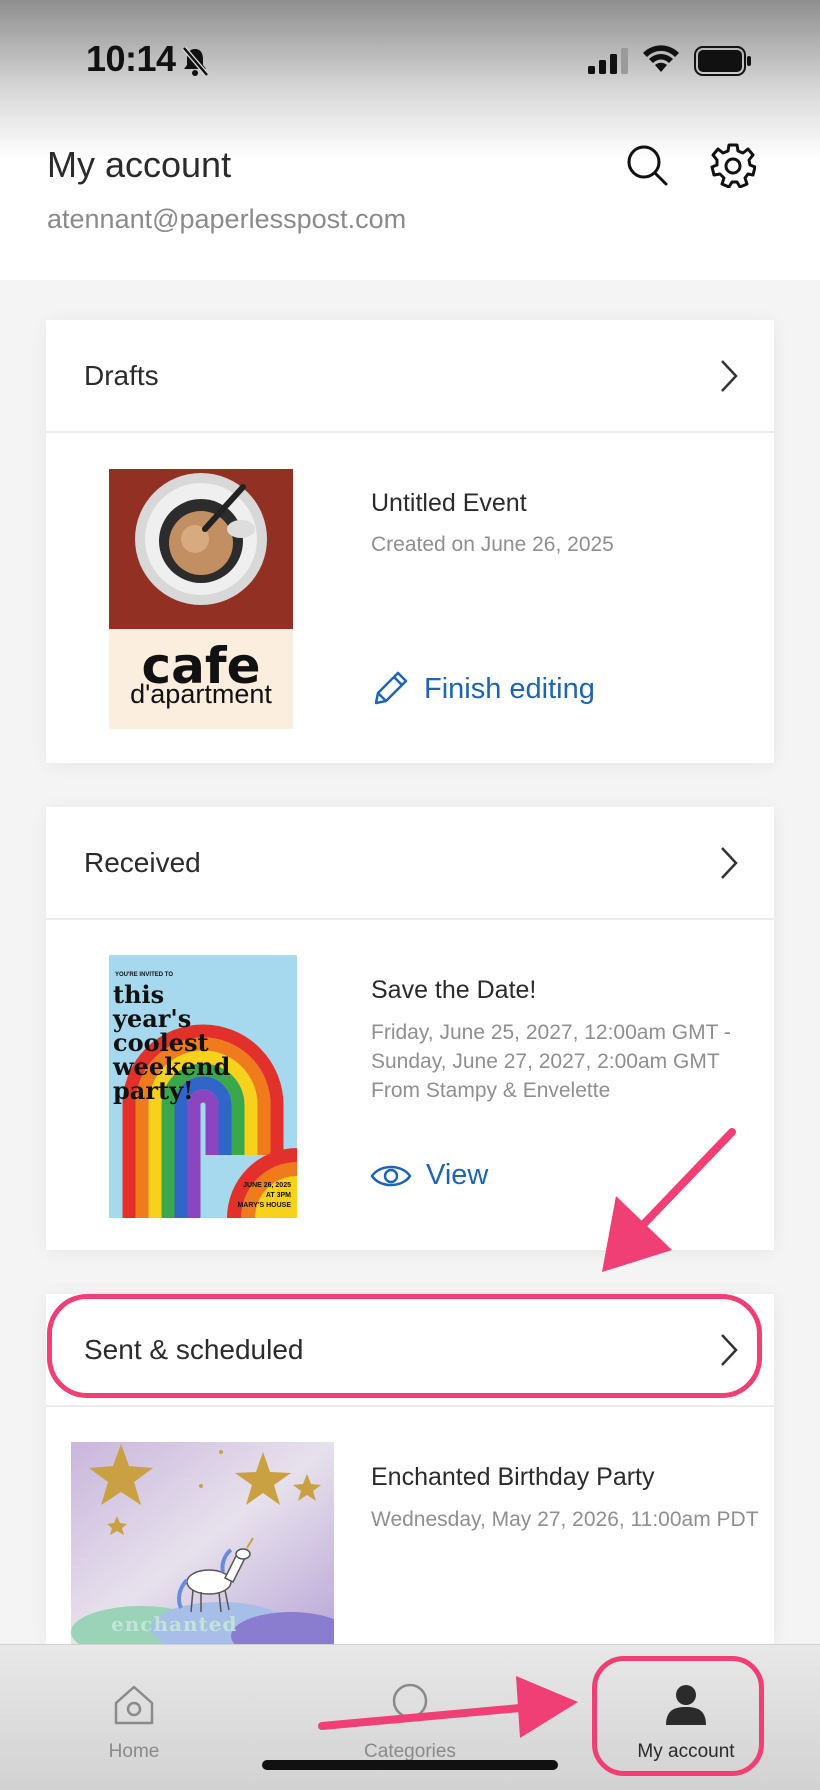  I want to click on received-date-end: Sunday, June 27, 2027, 2:00am GMT, so click(545, 1061).